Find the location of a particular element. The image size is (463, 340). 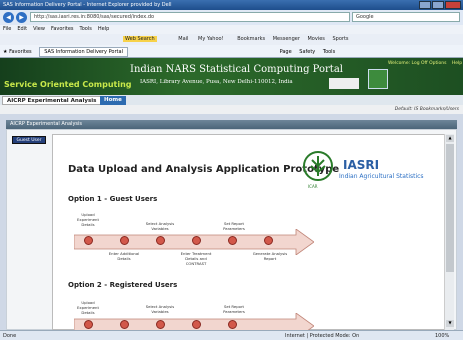

my-yahoo-button: My Yahoo! is located at coordinates (211, 39).